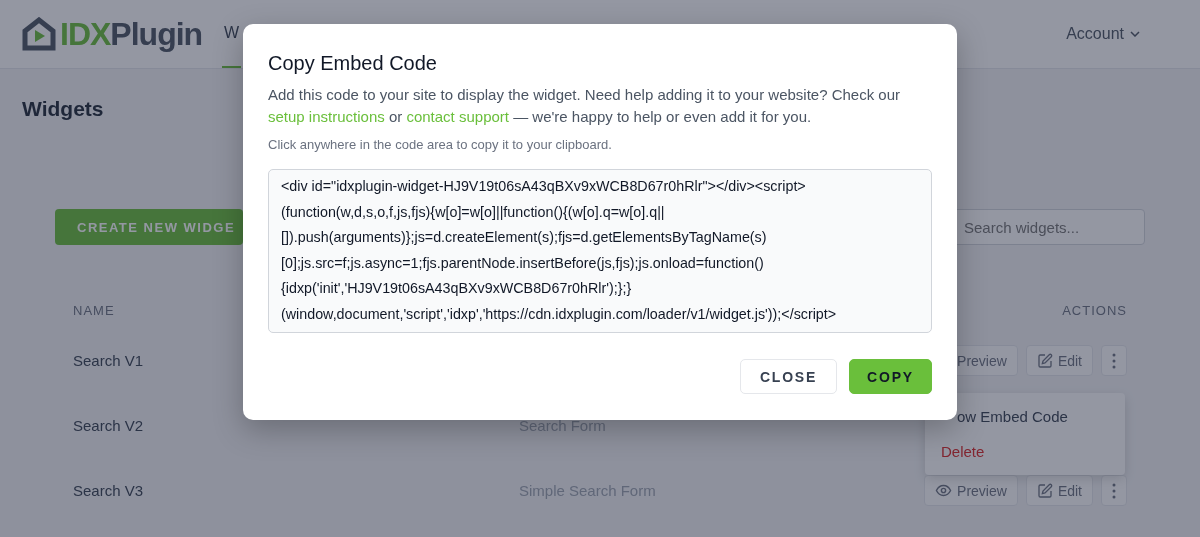  I want to click on chevron-down-icon, so click(1135, 34).